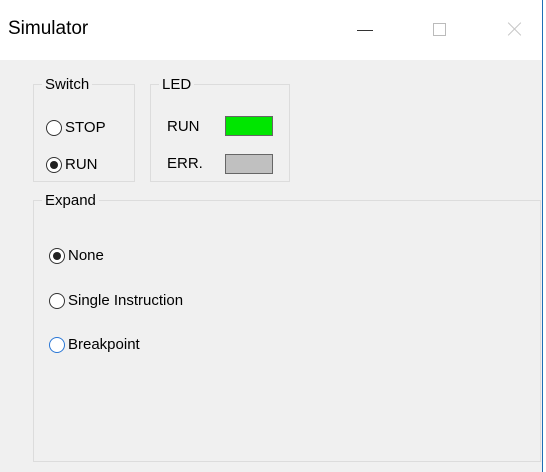  I want to click on switch-group-legend: Switch, so click(67, 84).